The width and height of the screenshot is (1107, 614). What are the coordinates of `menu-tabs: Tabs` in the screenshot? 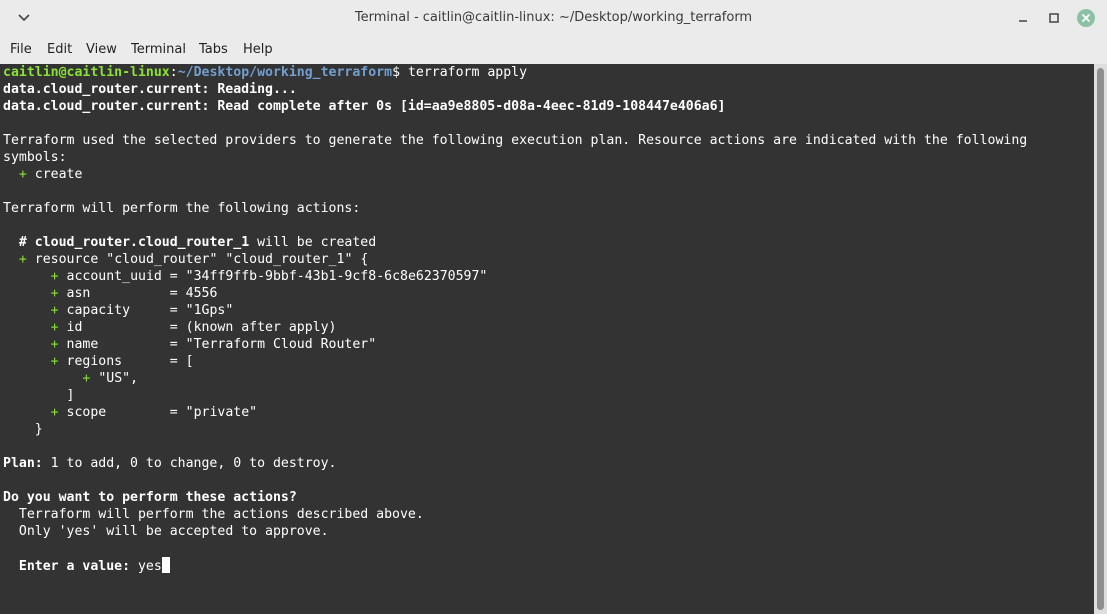 It's located at (213, 50).